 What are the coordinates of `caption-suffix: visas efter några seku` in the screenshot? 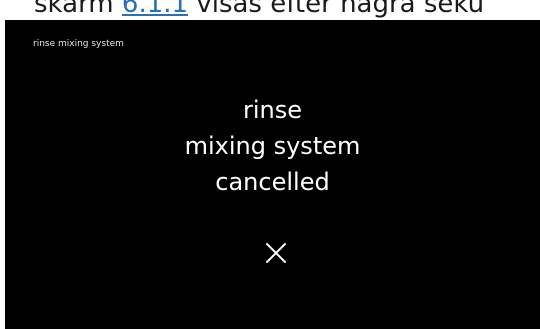 It's located at (336, 9).